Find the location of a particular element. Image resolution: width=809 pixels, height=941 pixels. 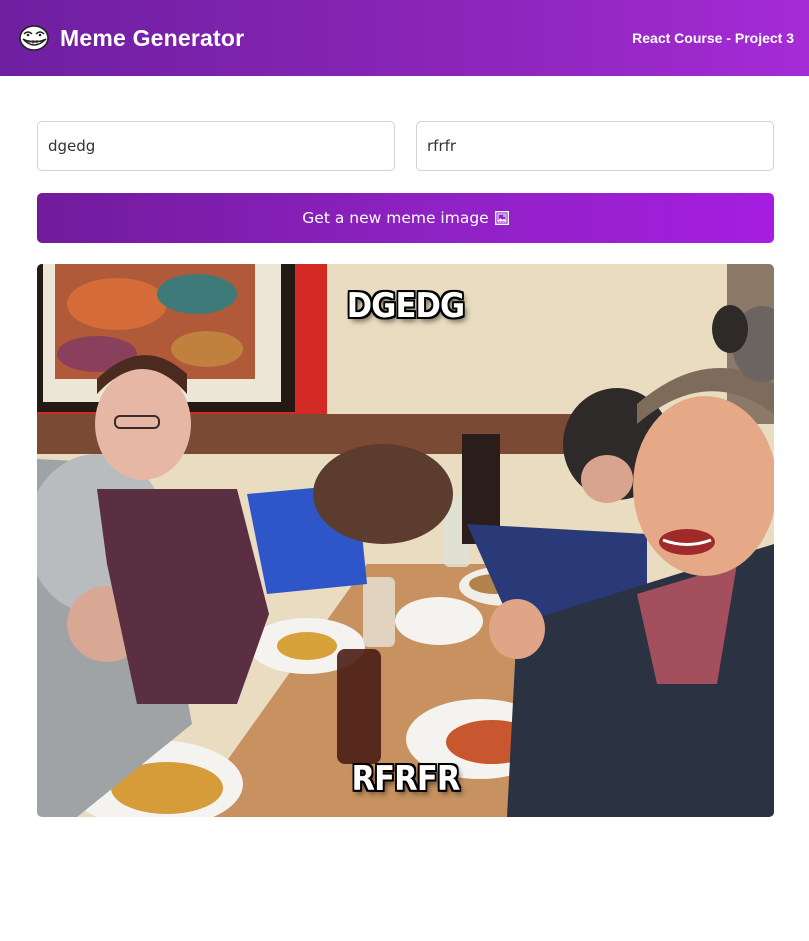

framed-picture-icon is located at coordinates (501, 218).